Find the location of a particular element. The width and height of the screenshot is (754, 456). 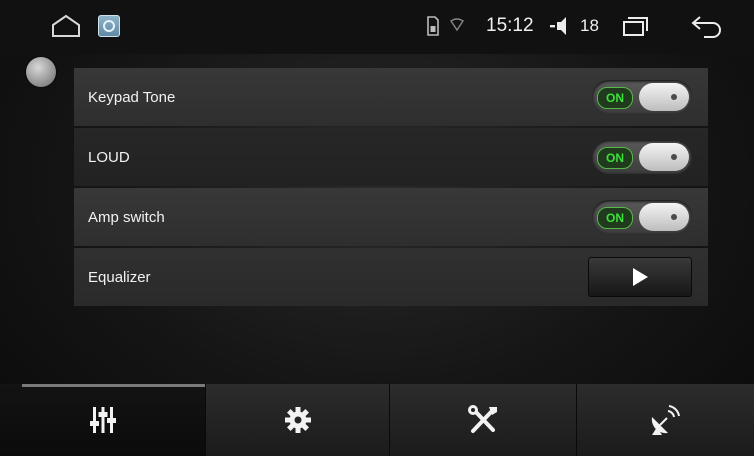

home-icon is located at coordinates (66, 26).